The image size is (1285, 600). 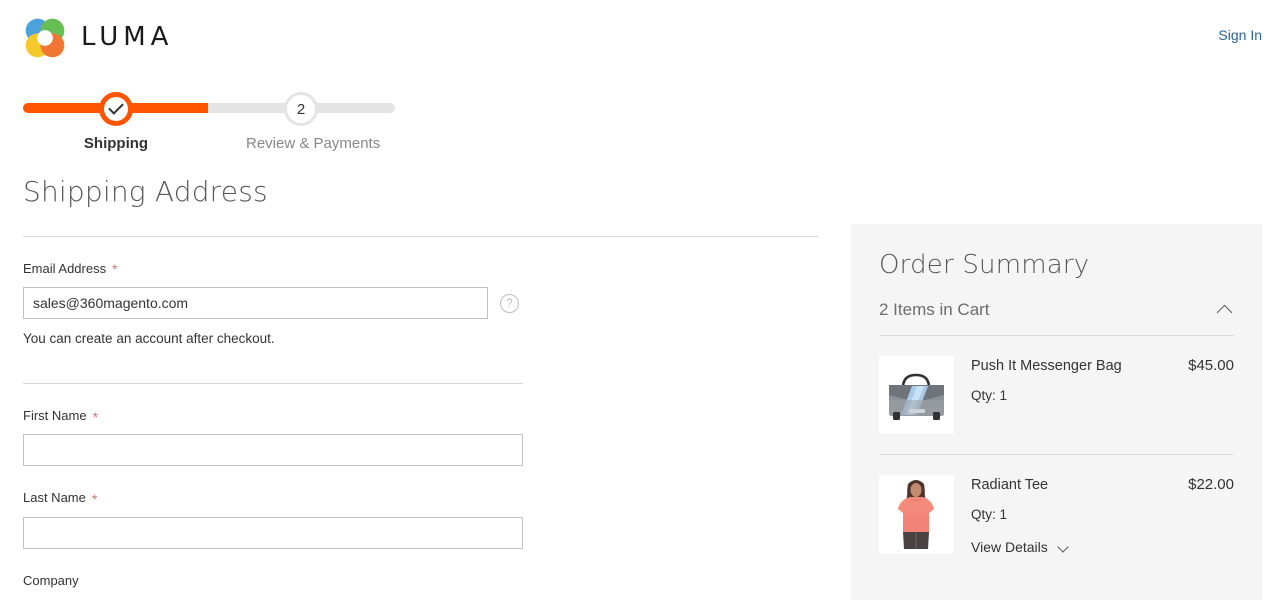 What do you see at coordinates (420, 236) in the screenshot?
I see `section-divider` at bounding box center [420, 236].